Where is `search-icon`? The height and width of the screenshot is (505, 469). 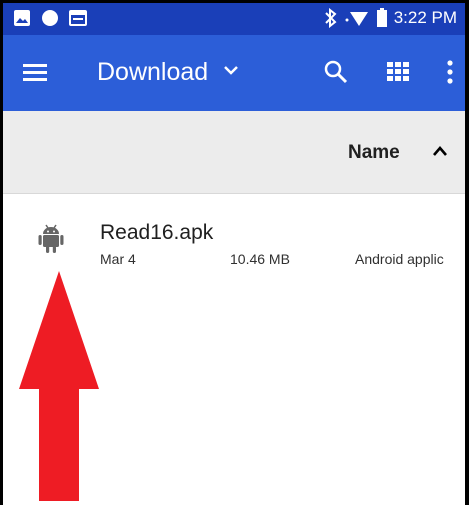
search-icon is located at coordinates (336, 74).